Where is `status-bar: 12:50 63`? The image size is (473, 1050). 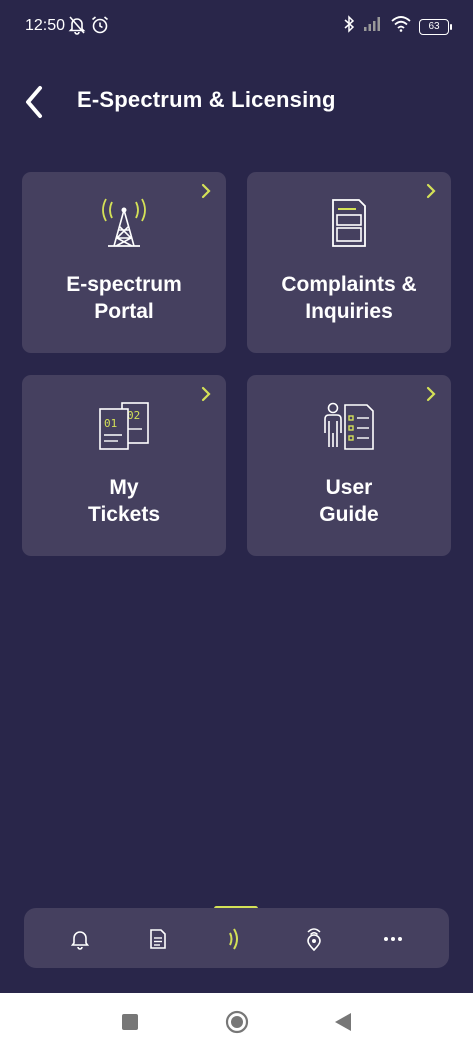
status-bar: 12:50 63 is located at coordinates (236, 27).